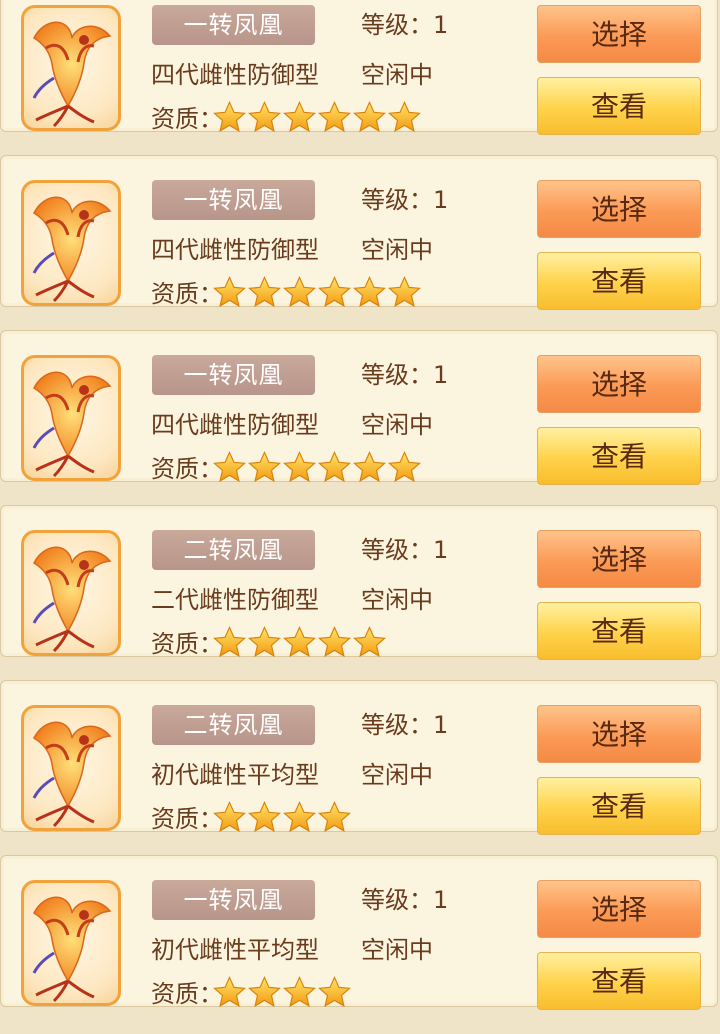 This screenshot has height=1034, width=720. I want to click on pet-card: 二转凤凰 等级：1 二代雌性防御型 空闲中 资质： 选择 查看, so click(359, 582).